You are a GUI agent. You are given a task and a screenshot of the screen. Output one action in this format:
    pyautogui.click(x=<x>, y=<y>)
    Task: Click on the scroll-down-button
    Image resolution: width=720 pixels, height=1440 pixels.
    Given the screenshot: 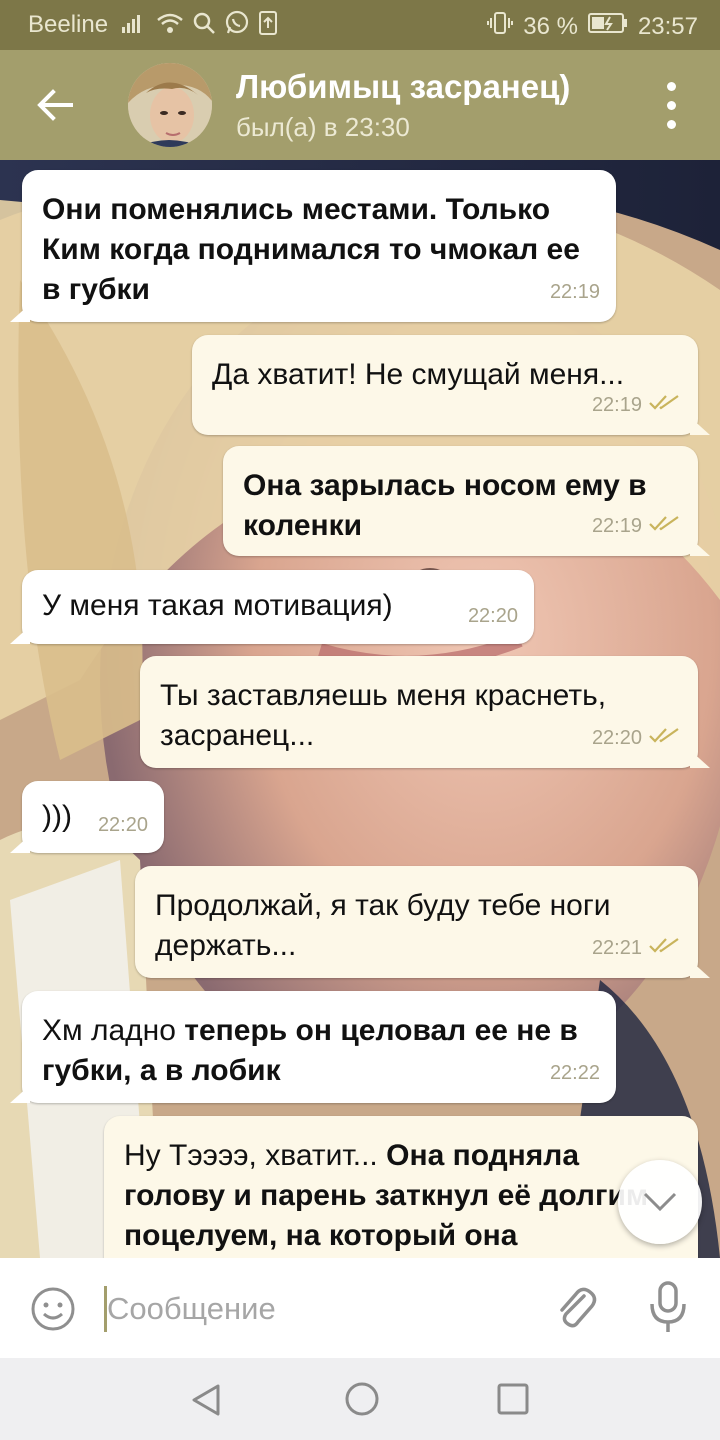 What is the action you would take?
    pyautogui.click(x=660, y=1202)
    